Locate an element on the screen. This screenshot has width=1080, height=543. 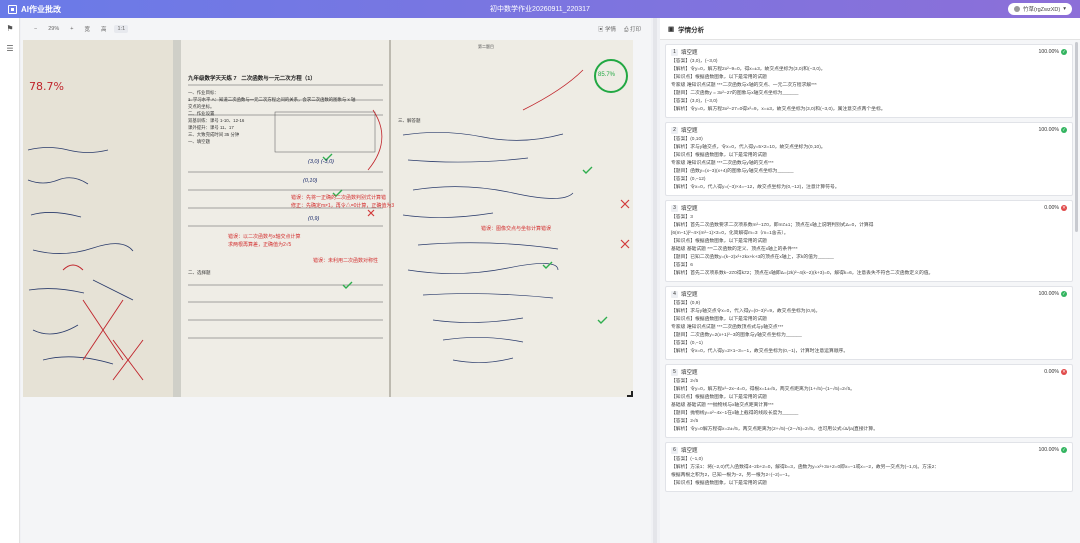
zoom-in-button: + is located at coordinates (71, 29).